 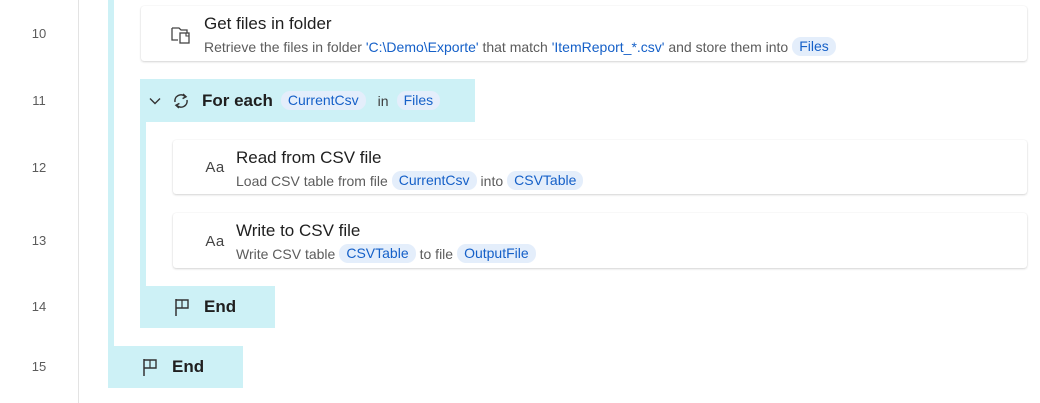 What do you see at coordinates (312, 180) in the screenshot?
I see `description-text: Load CSV table from file` at bounding box center [312, 180].